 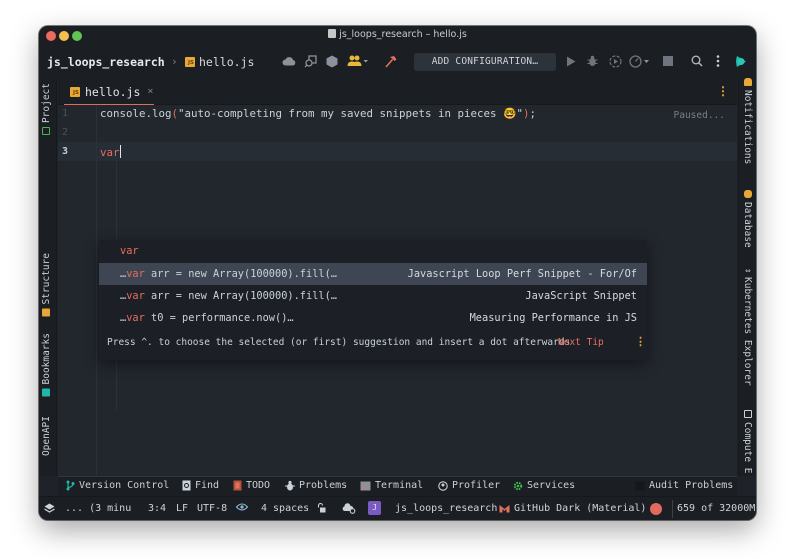 What do you see at coordinates (747, 82) in the screenshot?
I see `bell-icon` at bounding box center [747, 82].